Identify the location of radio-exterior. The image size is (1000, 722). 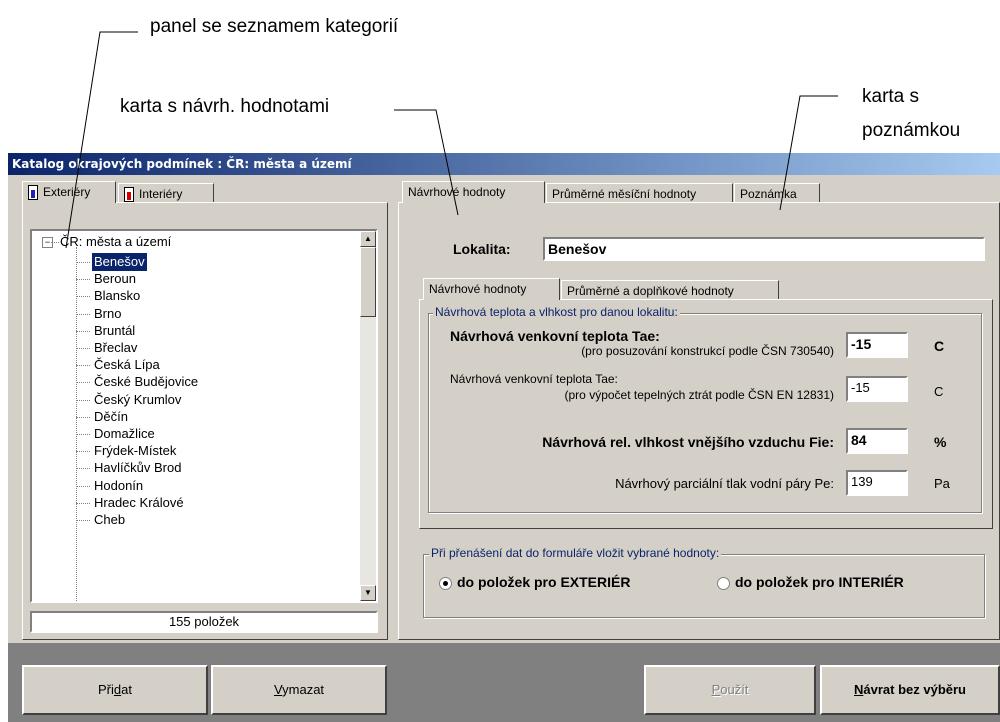
(445, 583).